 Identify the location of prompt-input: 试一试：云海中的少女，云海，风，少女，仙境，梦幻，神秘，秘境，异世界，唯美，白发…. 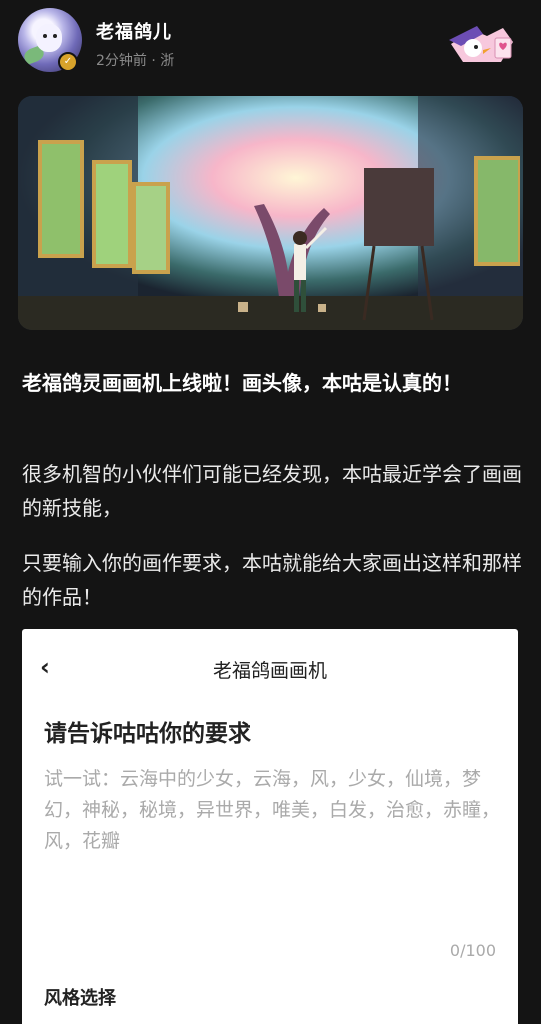
(273, 810).